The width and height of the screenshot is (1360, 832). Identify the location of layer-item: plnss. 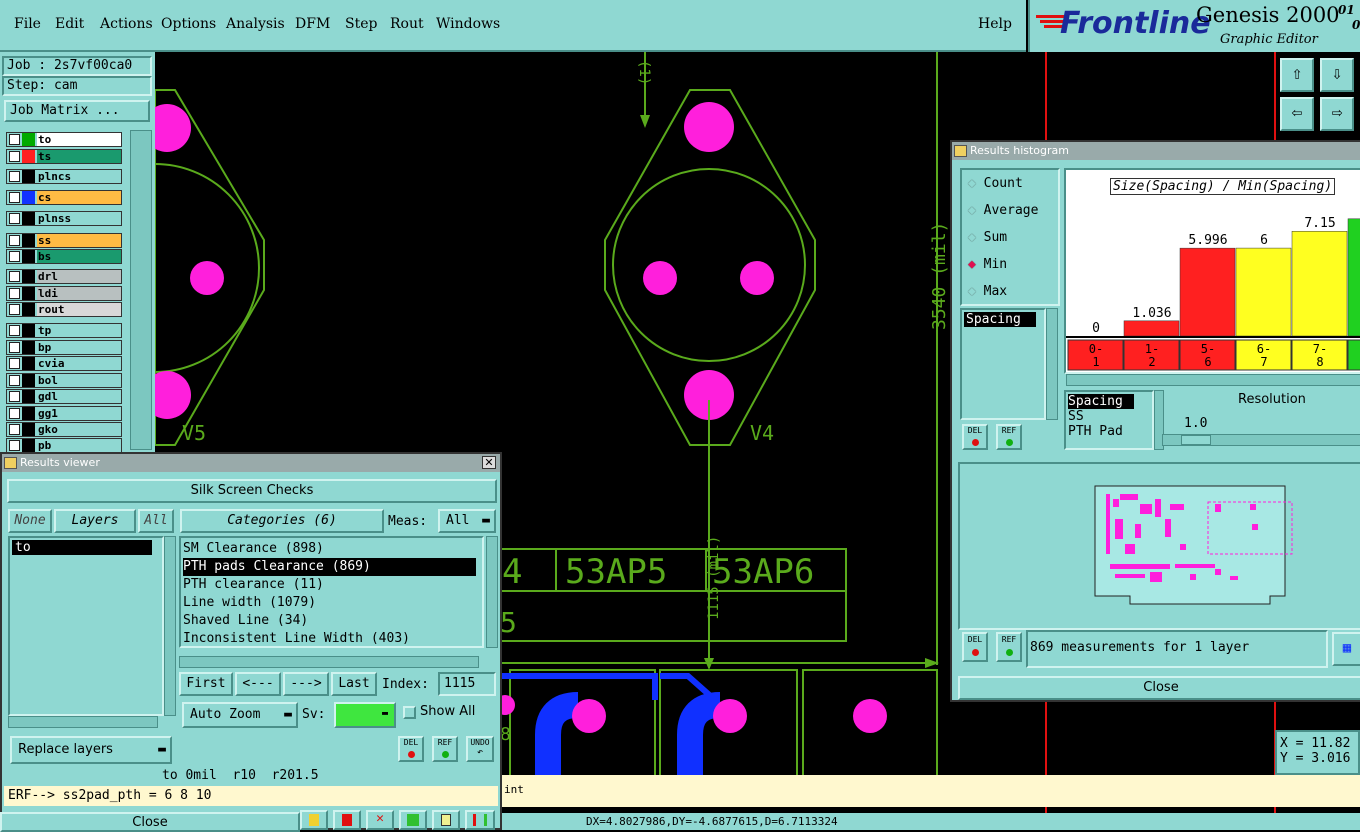
(64, 218).